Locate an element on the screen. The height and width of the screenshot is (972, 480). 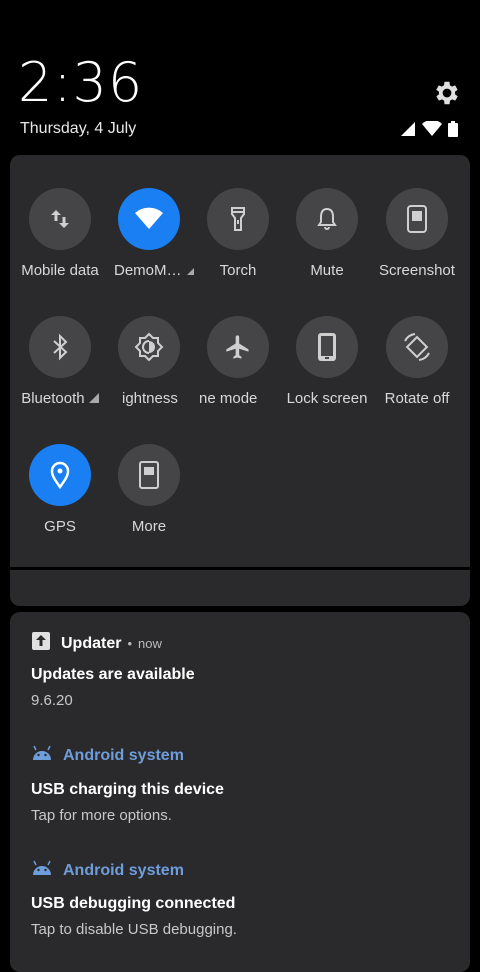
notification-text: Tap to disable USB debugging. is located at coordinates (134, 929).